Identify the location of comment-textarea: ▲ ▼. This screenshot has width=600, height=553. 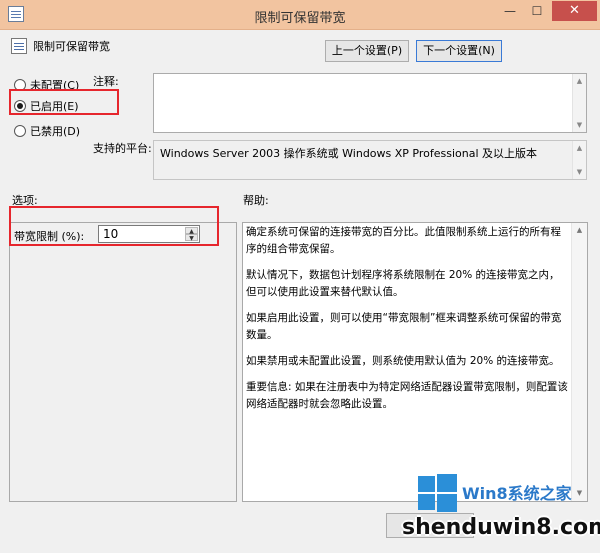
(370, 103).